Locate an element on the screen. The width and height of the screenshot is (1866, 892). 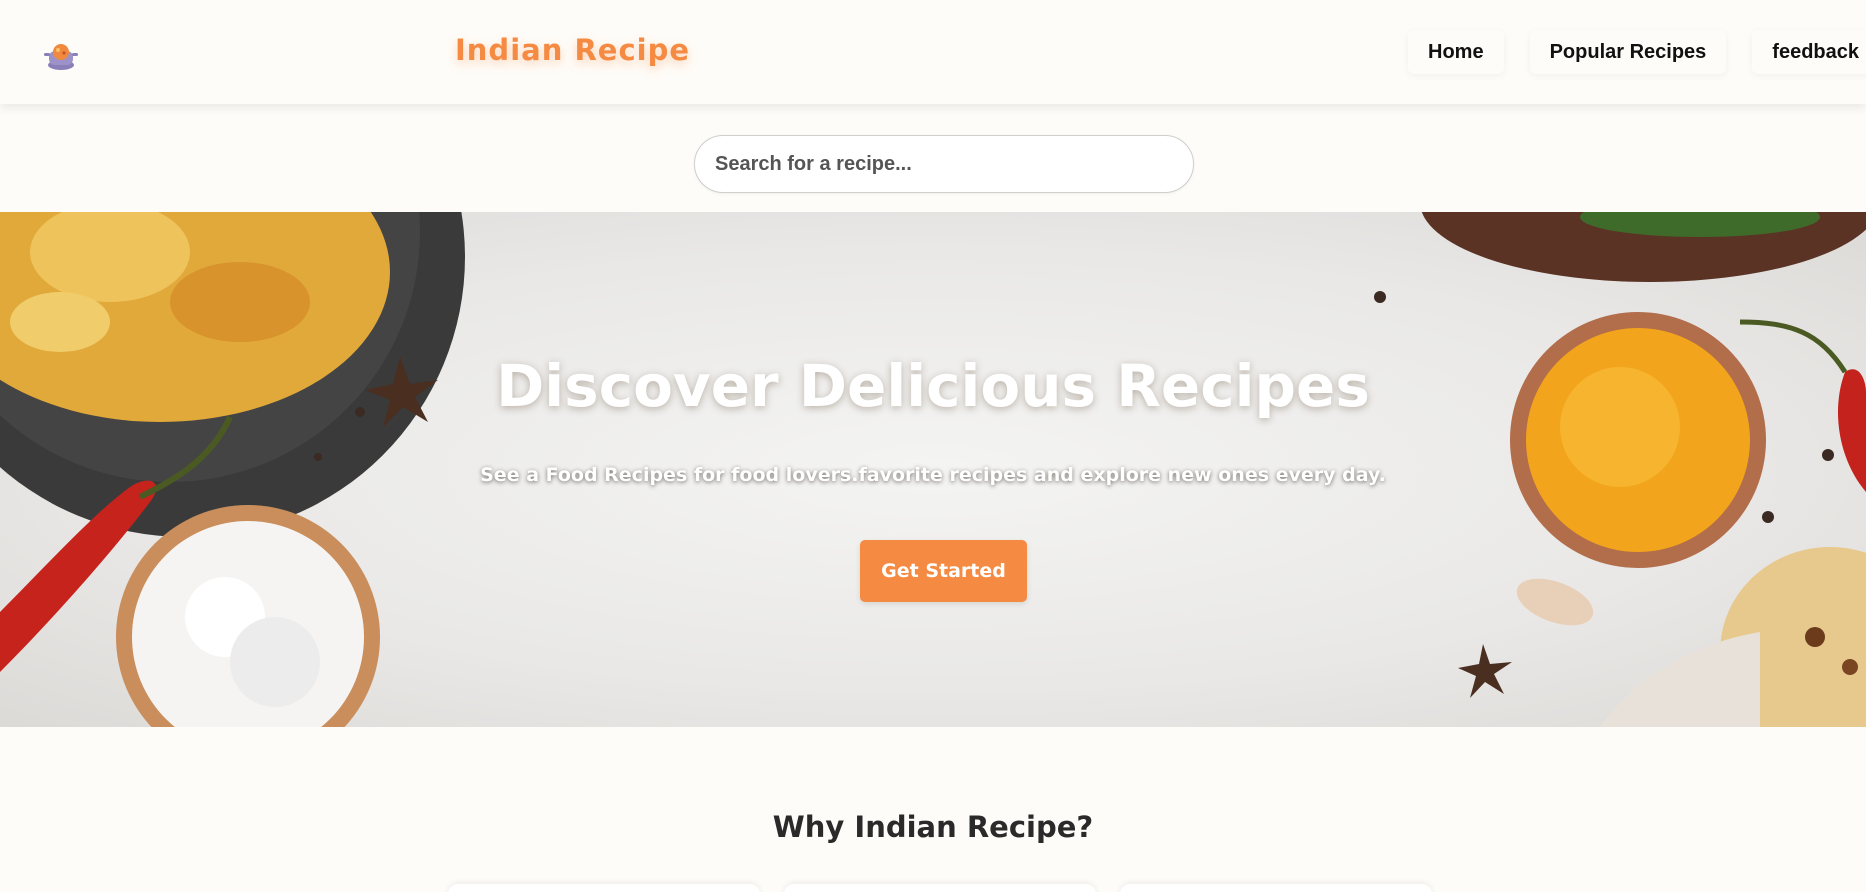
nav-home-link: Home is located at coordinates (1456, 52).